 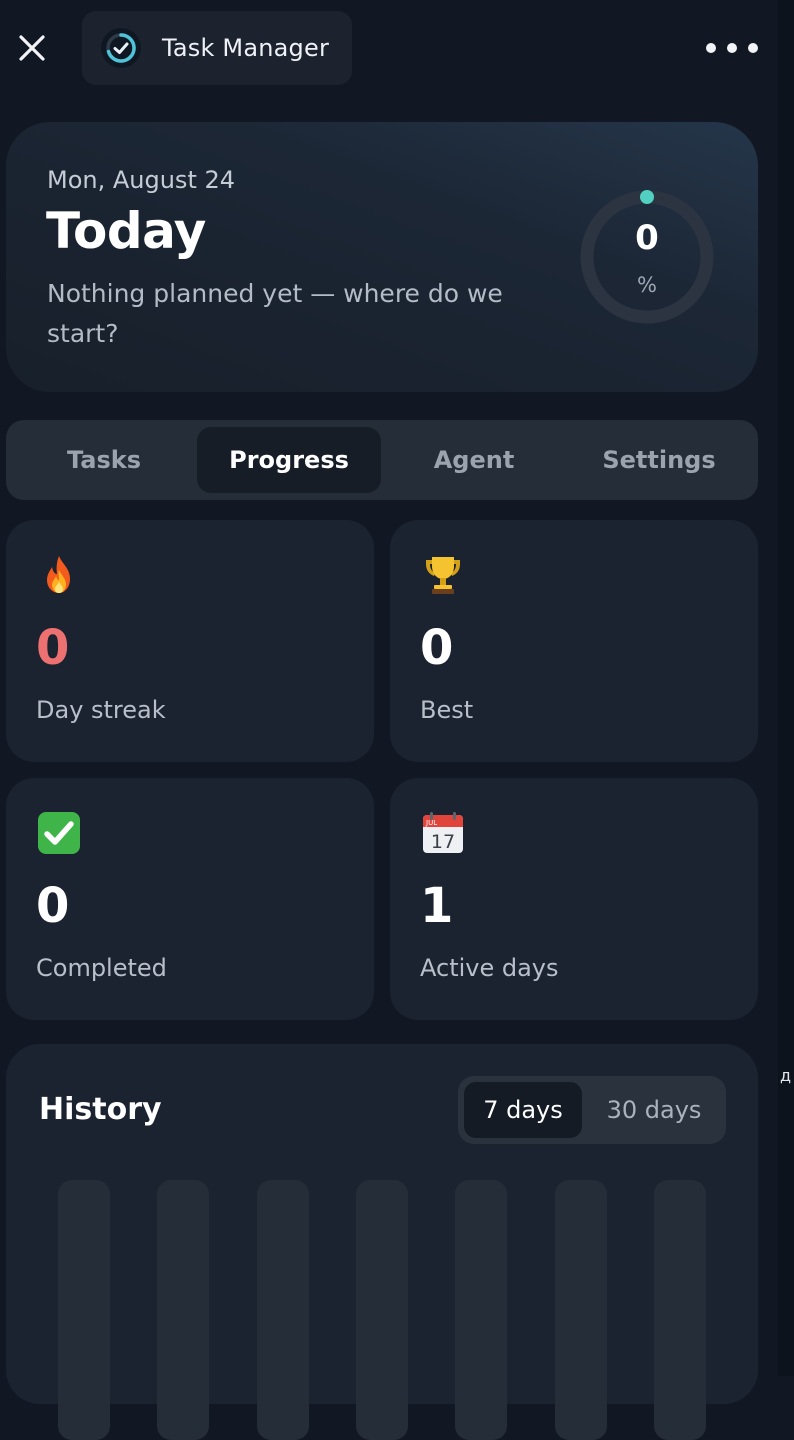 I want to click on tab-agent: Agent, so click(x=474, y=460).